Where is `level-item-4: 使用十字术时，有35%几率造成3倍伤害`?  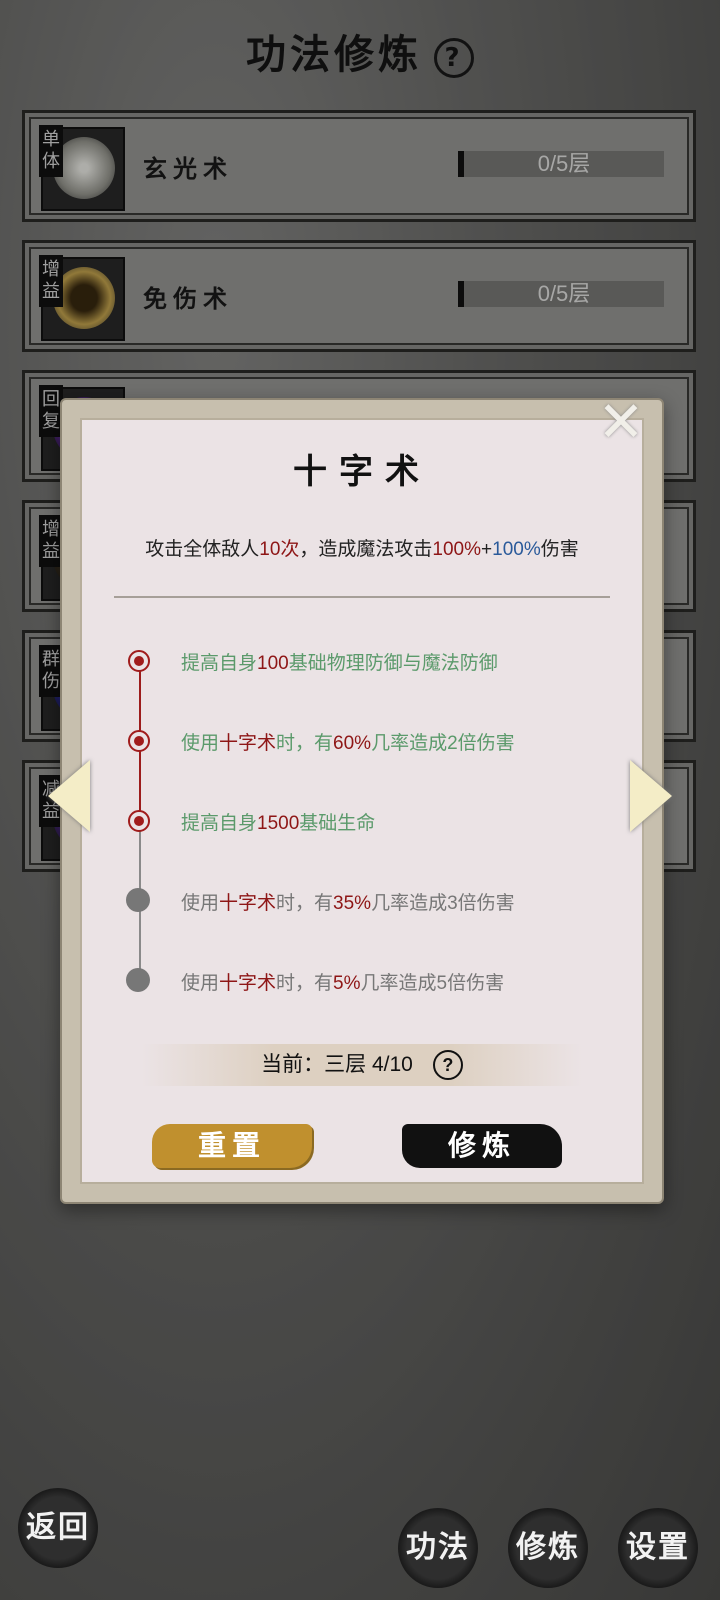
level-item-4: 使用十字术时，有35%几率造成3倍伤害 is located at coordinates (386, 902).